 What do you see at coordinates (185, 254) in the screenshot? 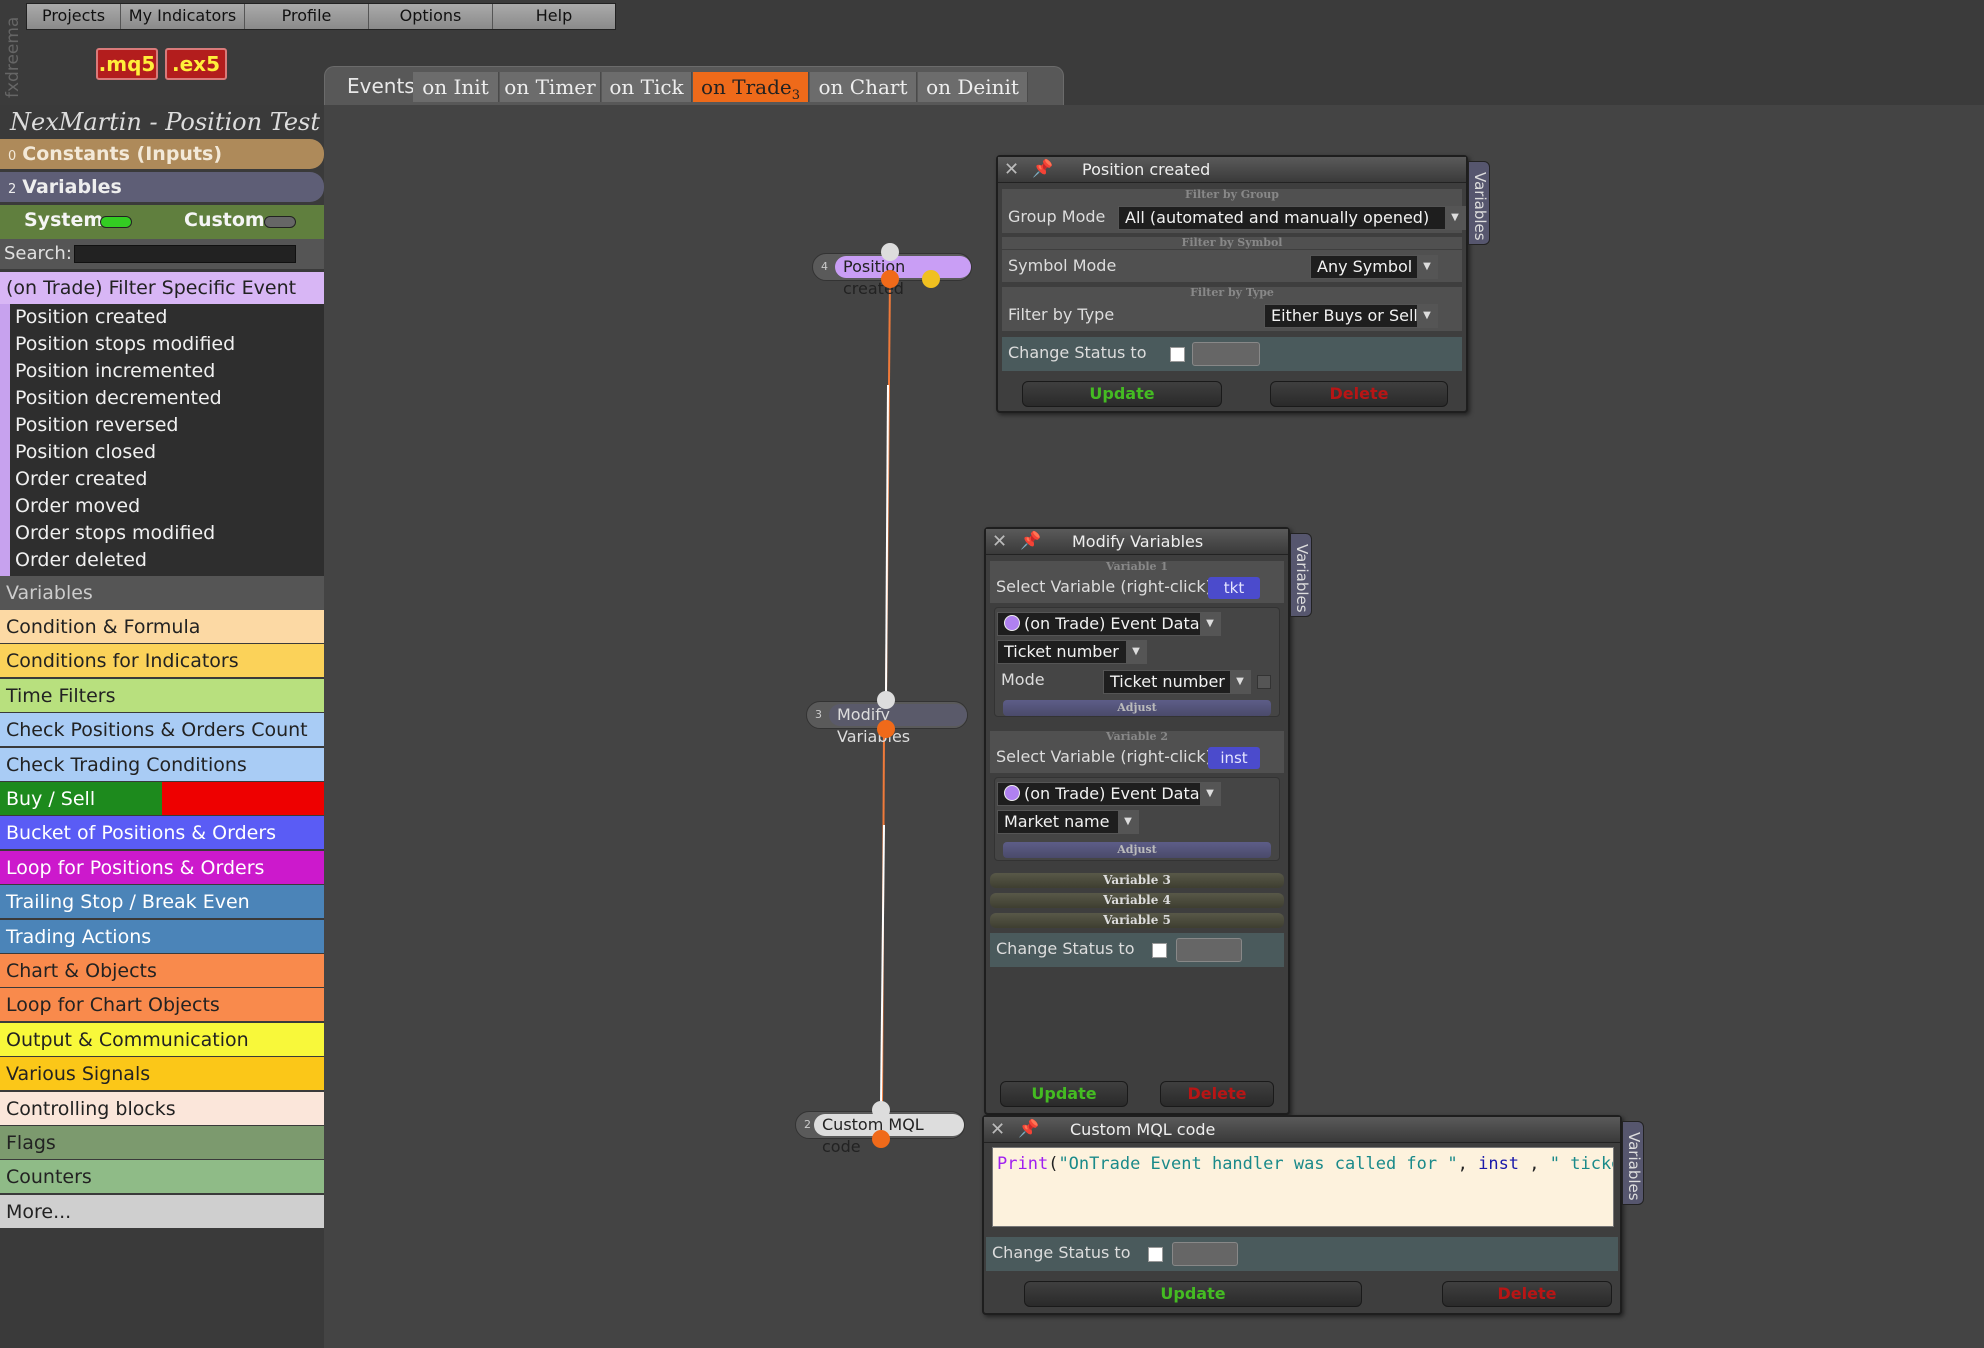
I see `search-input` at bounding box center [185, 254].